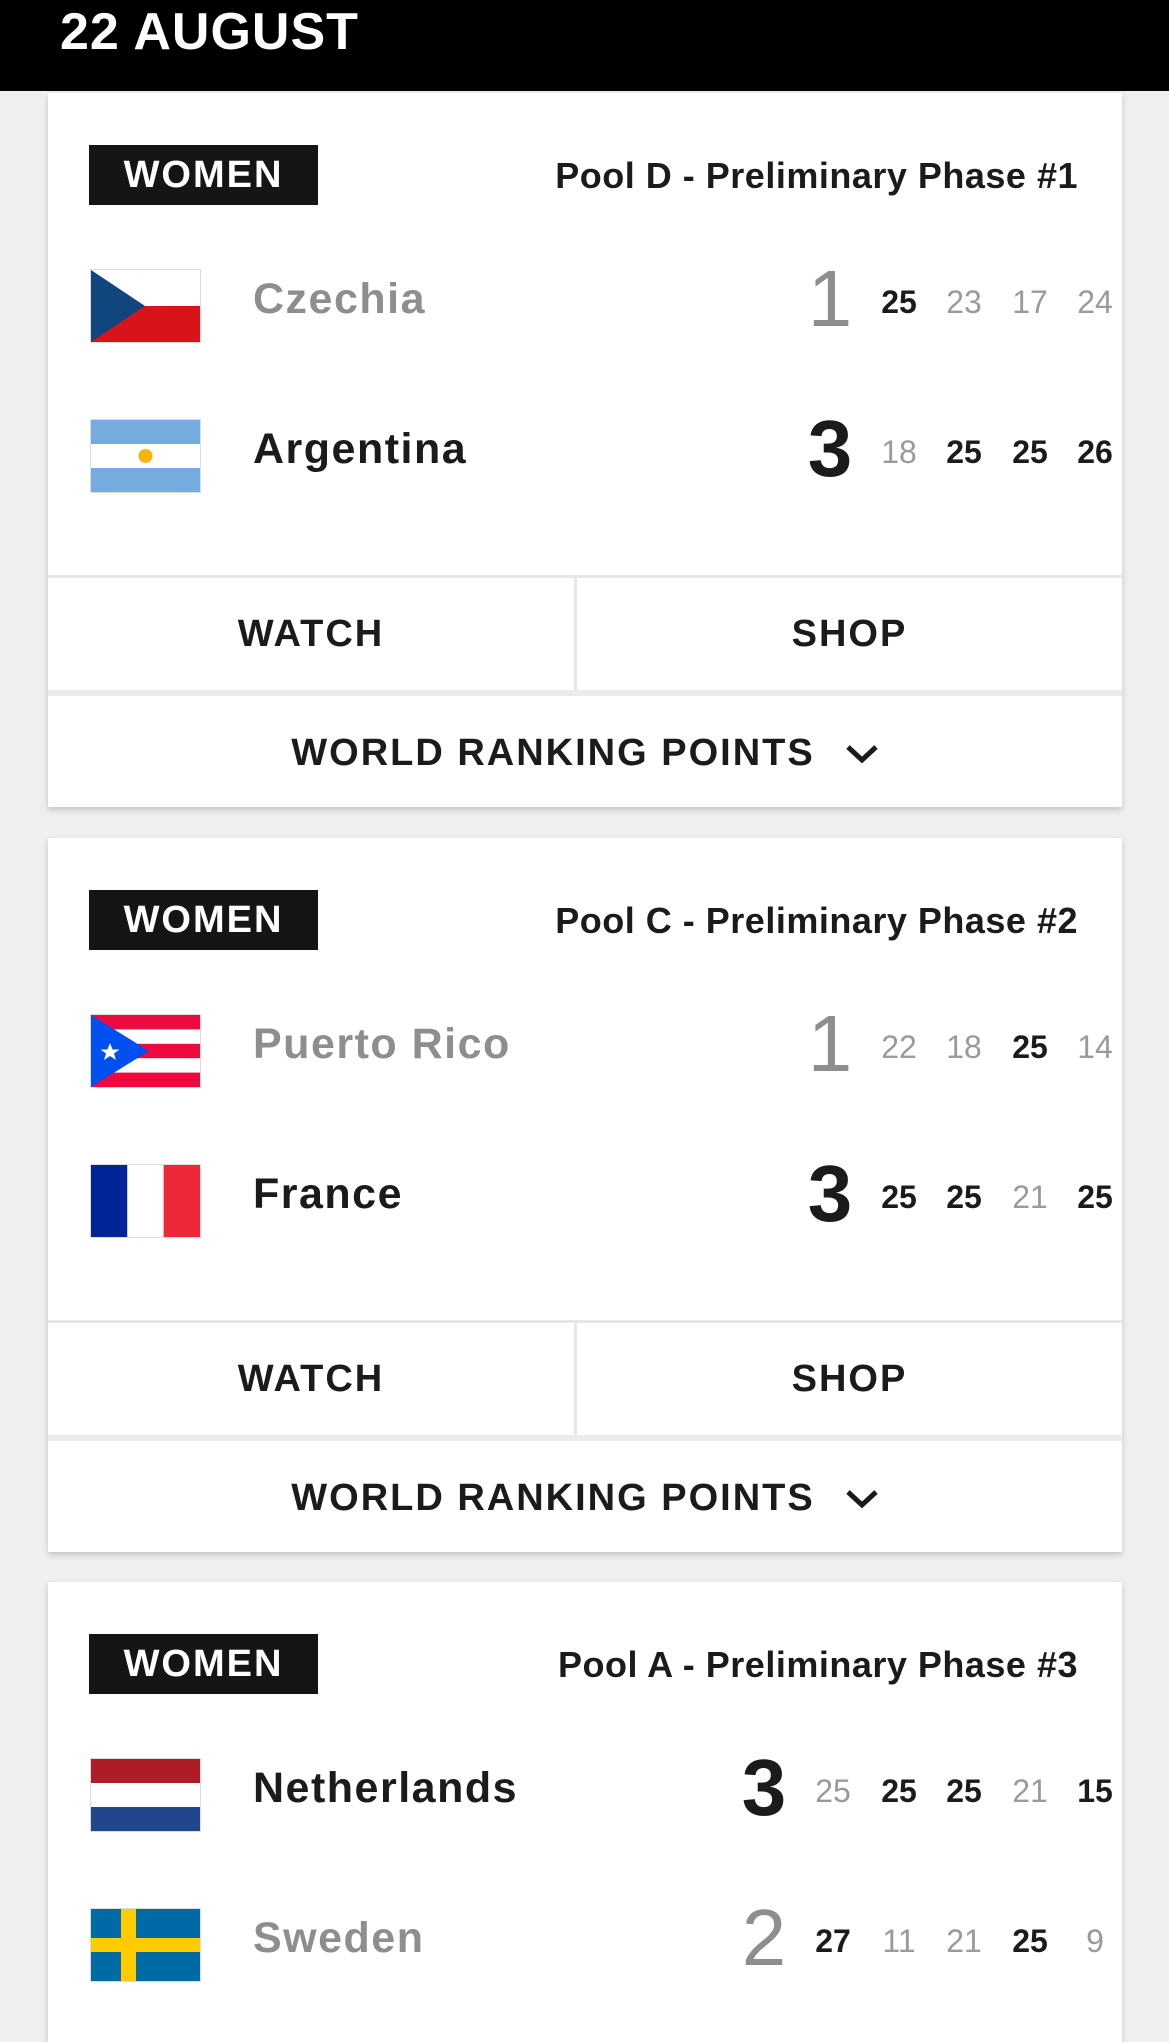 This screenshot has width=1169, height=2042. I want to click on set-score: 9, so click(1095, 1941).